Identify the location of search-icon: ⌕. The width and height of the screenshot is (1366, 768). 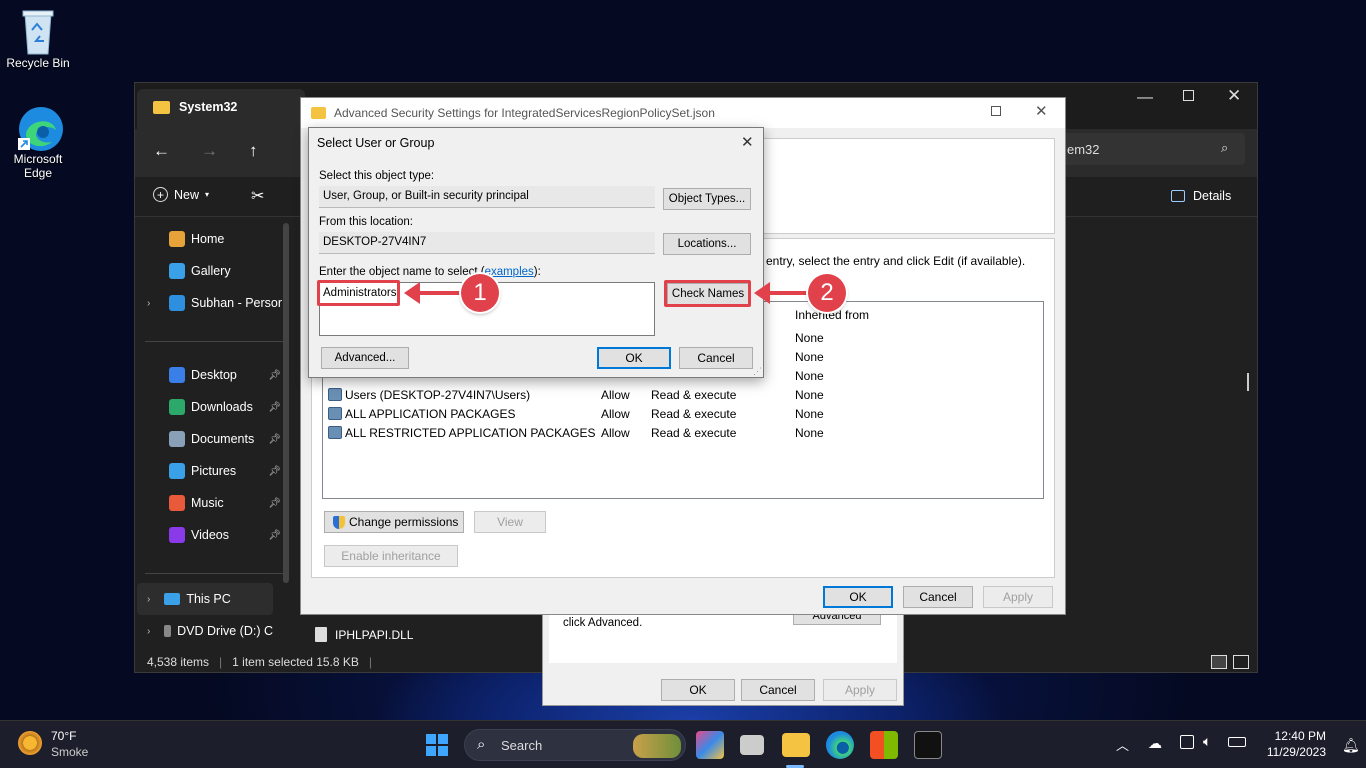
(1225, 147).